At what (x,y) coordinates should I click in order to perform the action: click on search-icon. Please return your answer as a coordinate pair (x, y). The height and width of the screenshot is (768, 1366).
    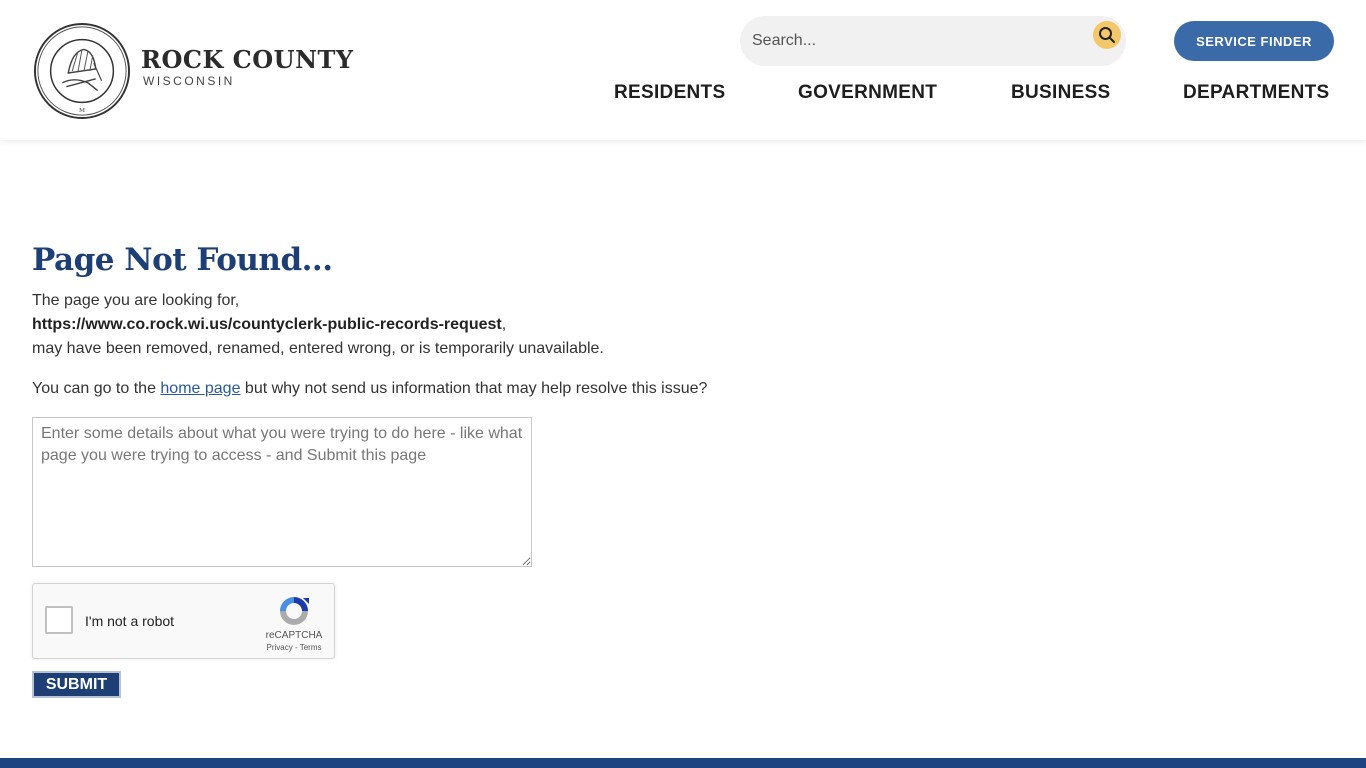
    Looking at the image, I should click on (1107, 35).